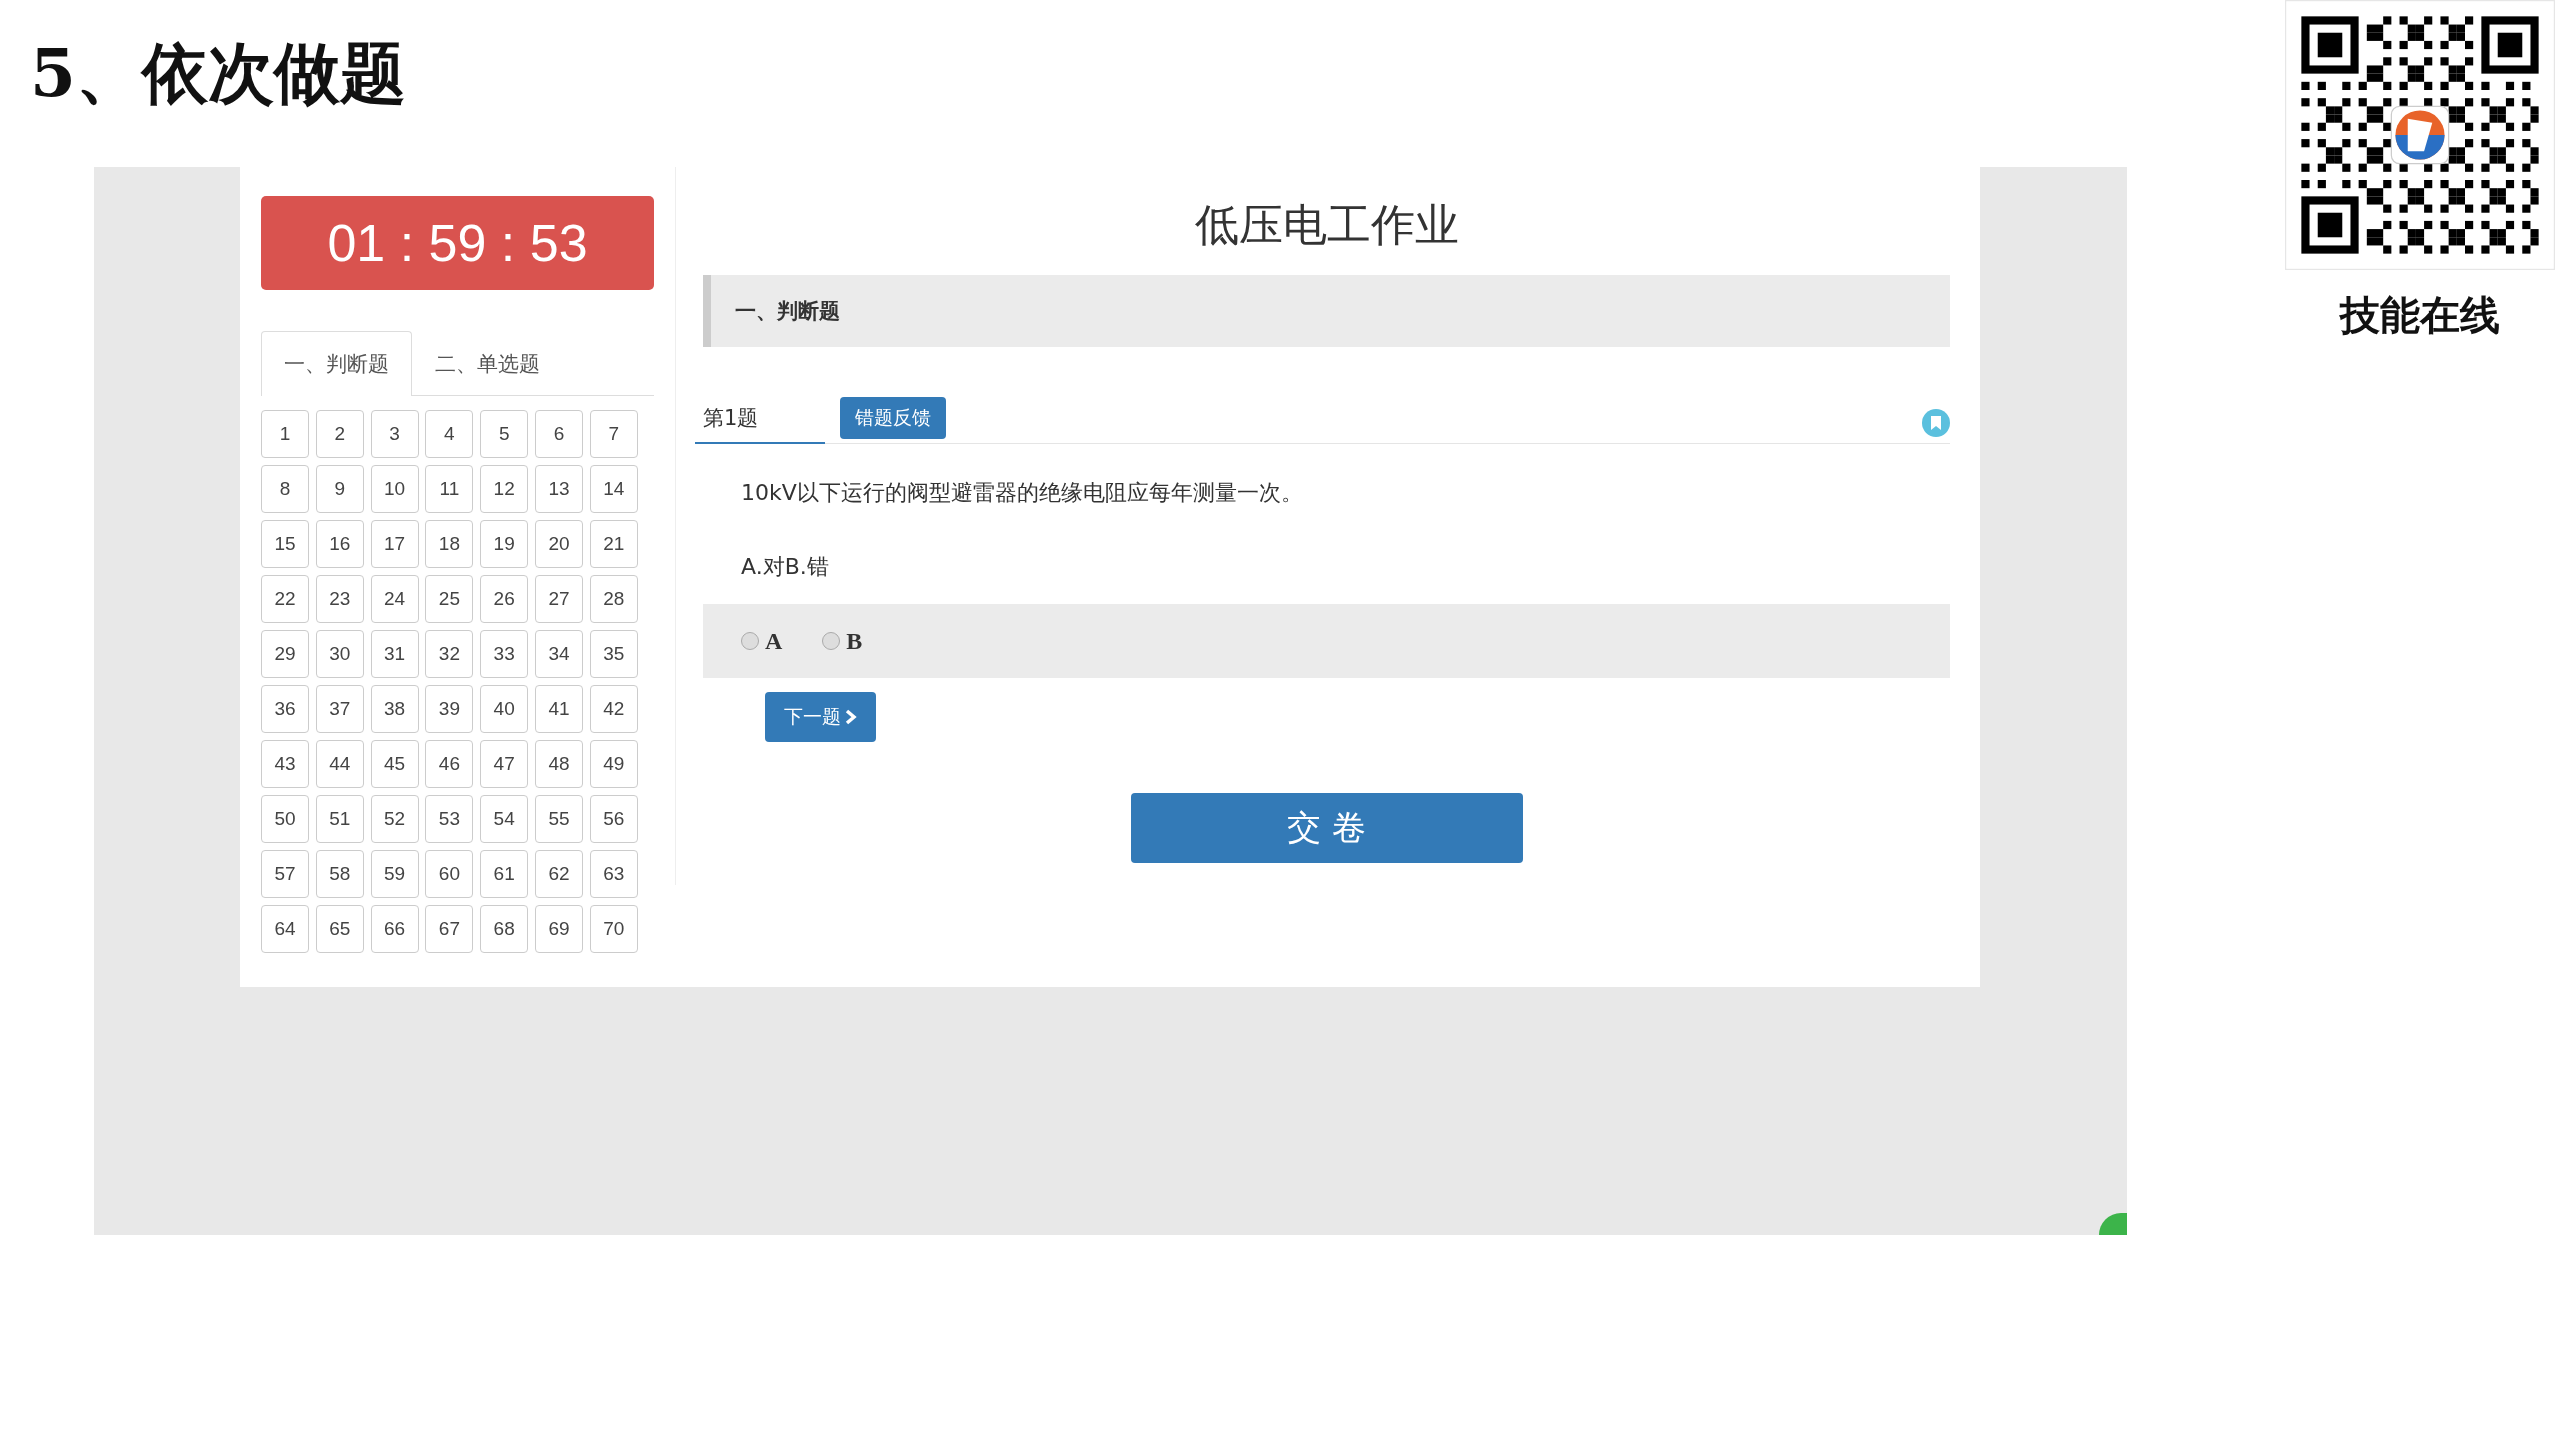 The width and height of the screenshot is (2560, 1440). Describe the element at coordinates (339, 489) in the screenshot. I see `question-number-button: 9` at that location.